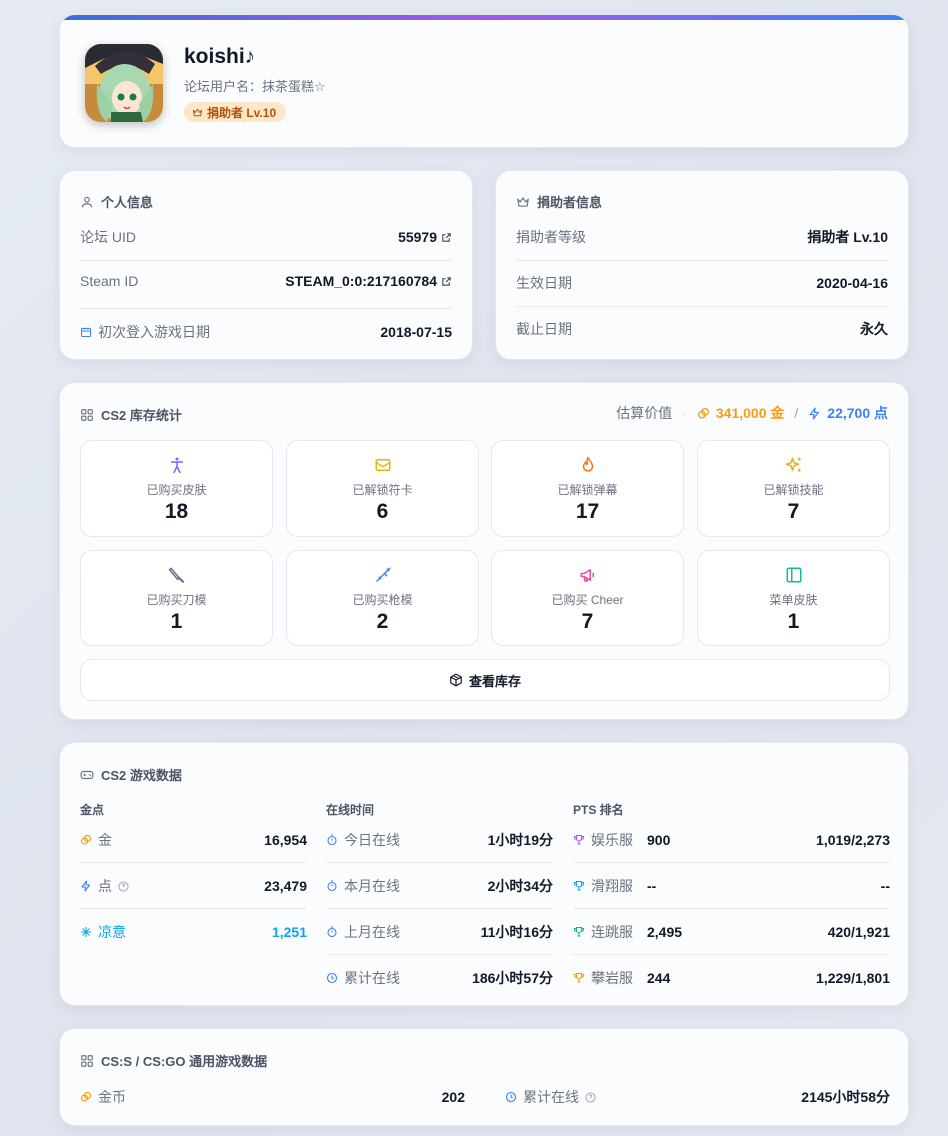  What do you see at coordinates (794, 465) in the screenshot?
I see `sparkles-icon` at bounding box center [794, 465].